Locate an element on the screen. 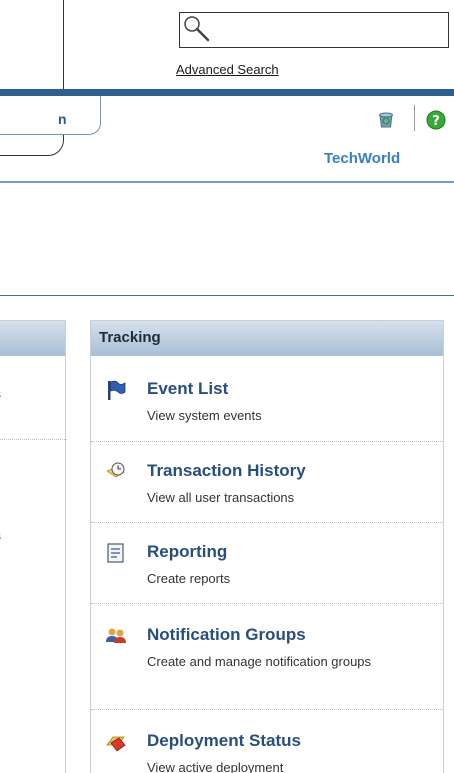  report-icon is located at coordinates (115, 553).